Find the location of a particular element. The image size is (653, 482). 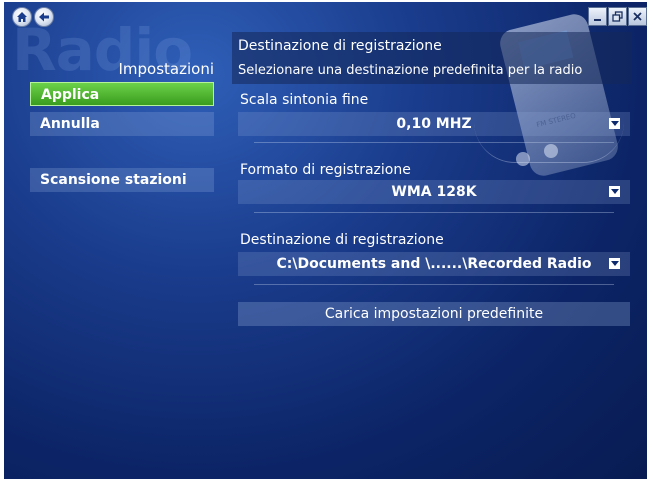

destination-select: C:\Documents and \......\Recorded Radio is located at coordinates (434, 264).